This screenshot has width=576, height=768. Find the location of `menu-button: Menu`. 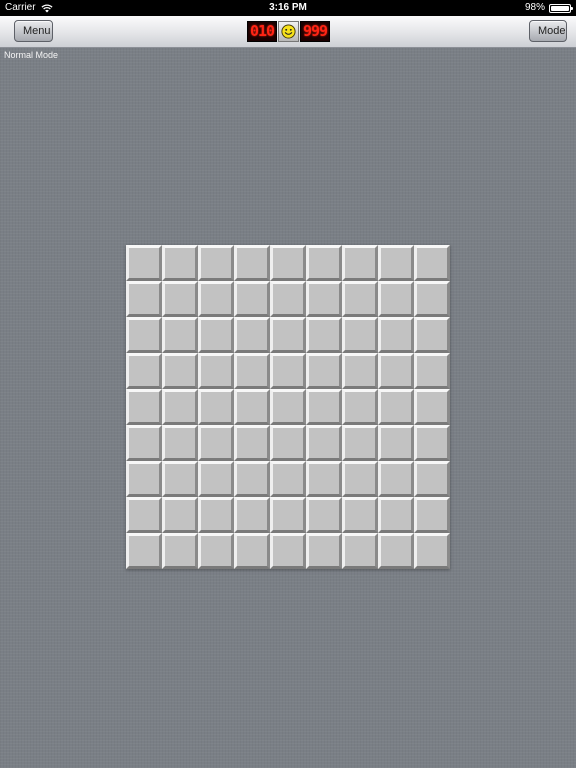

menu-button: Menu is located at coordinates (33, 31).